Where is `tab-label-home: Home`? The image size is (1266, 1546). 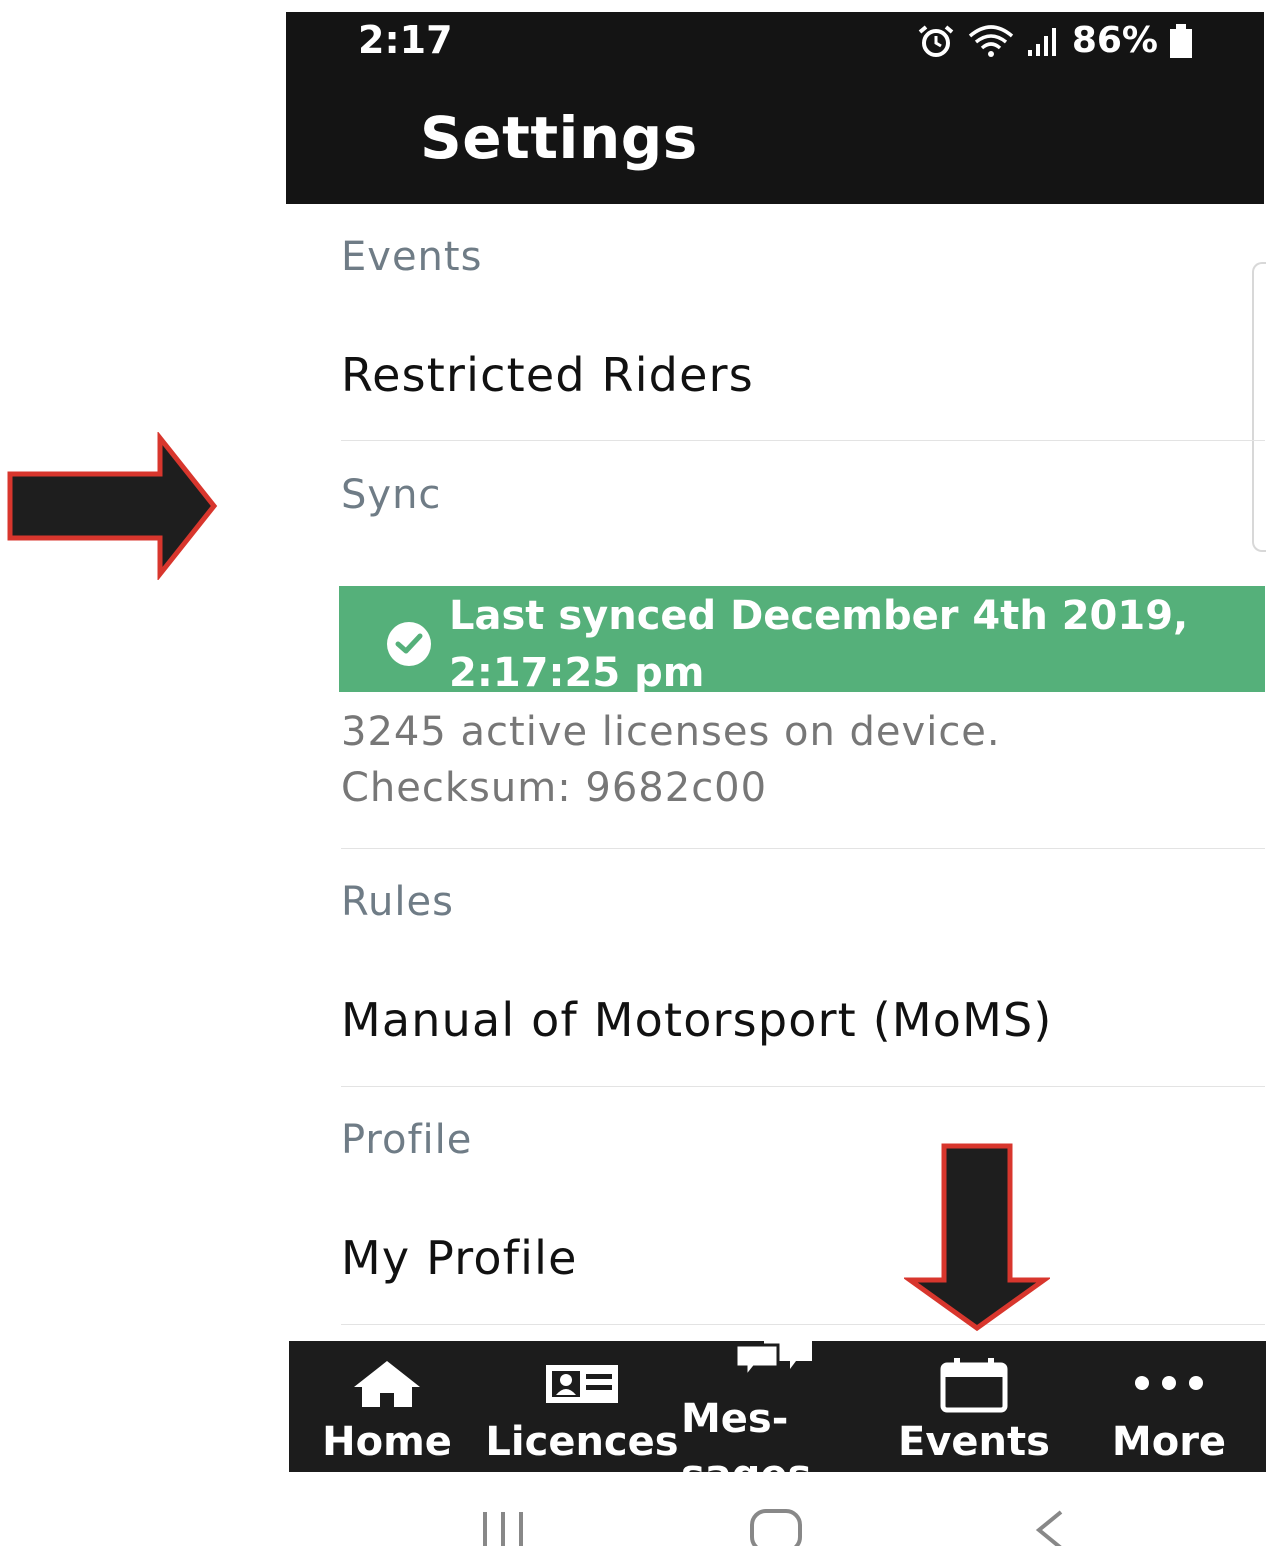 tab-label-home: Home is located at coordinates (387, 1442).